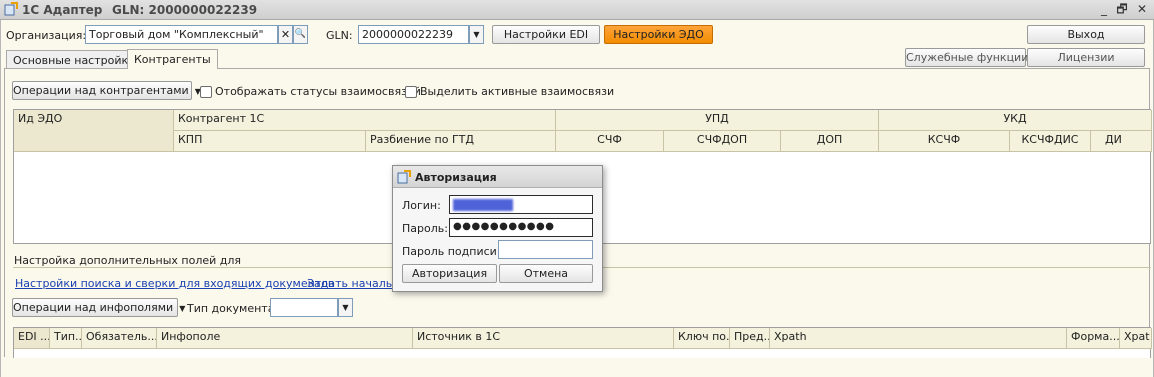 The height and width of the screenshot is (377, 1154). I want to click on login-redaction, so click(483, 205).